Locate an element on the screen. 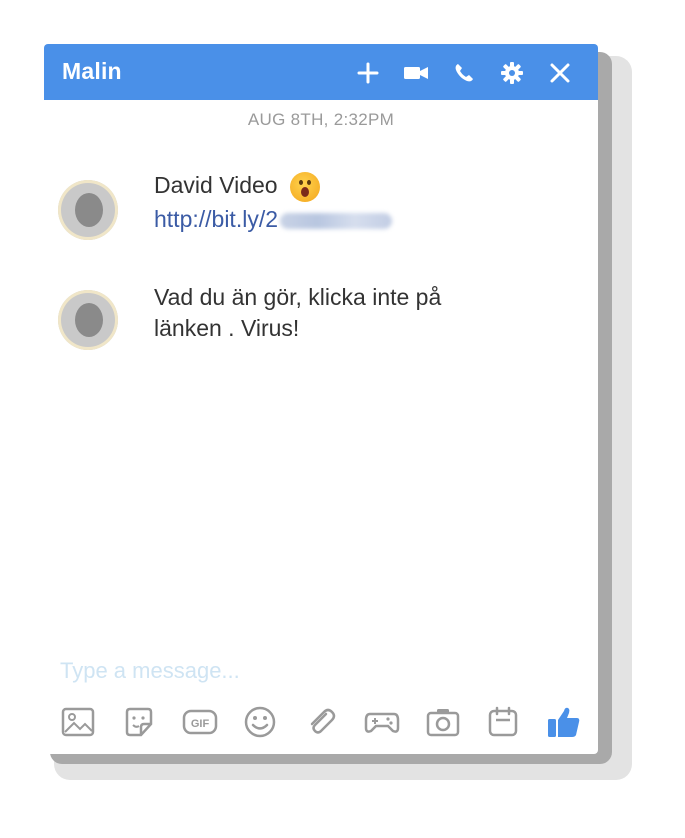 This screenshot has height=838, width=685. emoji-icon is located at coordinates (260, 722).